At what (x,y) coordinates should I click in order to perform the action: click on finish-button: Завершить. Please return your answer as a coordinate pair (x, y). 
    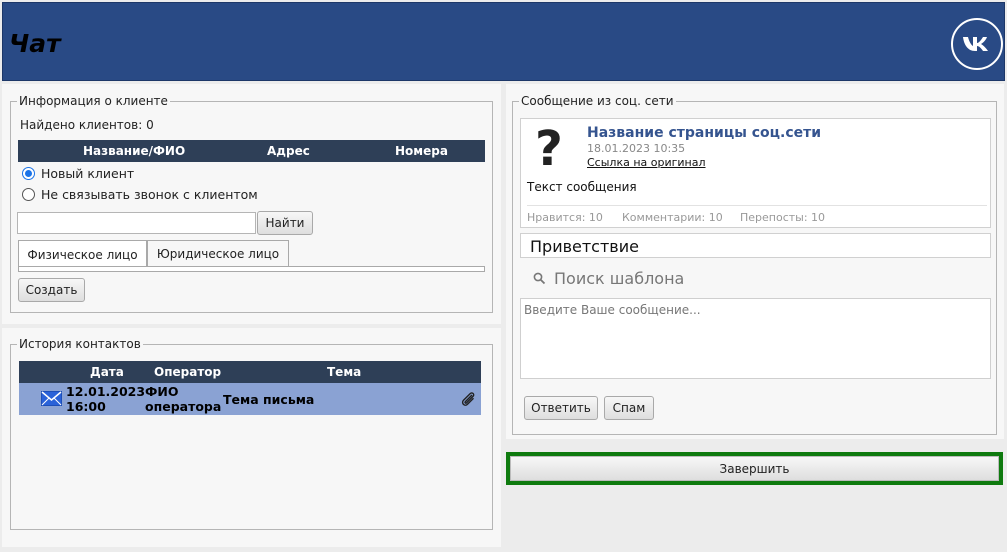
    Looking at the image, I should click on (754, 468).